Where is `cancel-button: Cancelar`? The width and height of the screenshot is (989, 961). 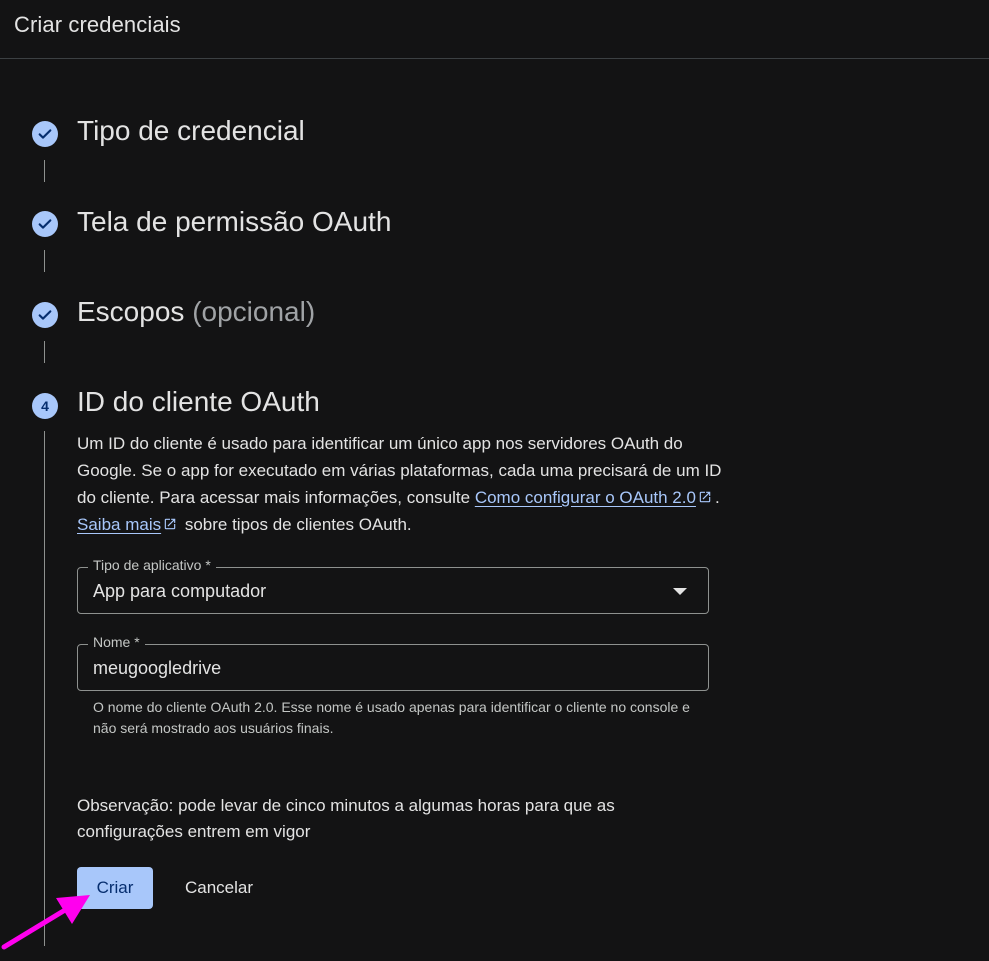
cancel-button: Cancelar is located at coordinates (219, 888).